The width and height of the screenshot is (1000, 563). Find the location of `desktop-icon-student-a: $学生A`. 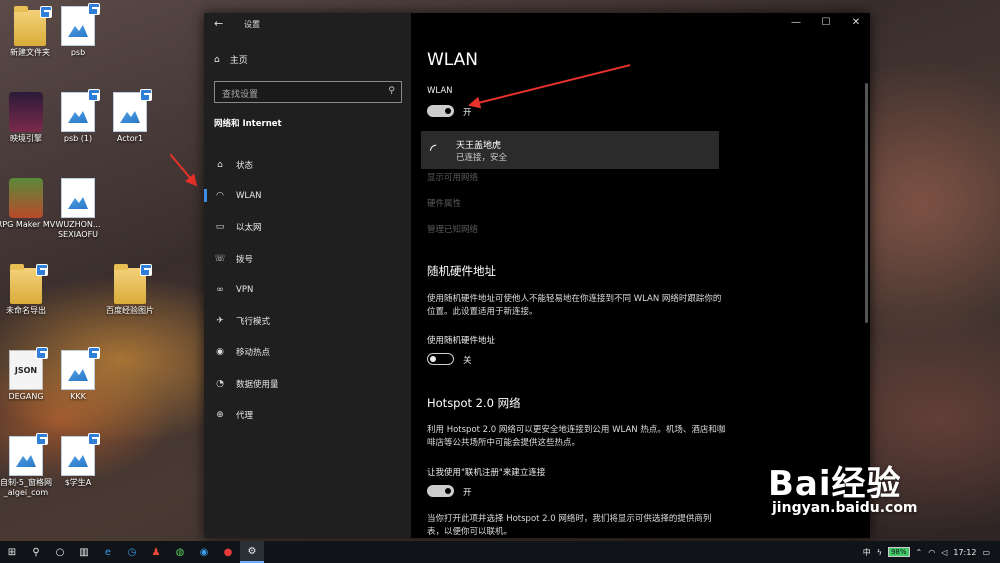

desktop-icon-student-a: $学生A is located at coordinates (78, 460).